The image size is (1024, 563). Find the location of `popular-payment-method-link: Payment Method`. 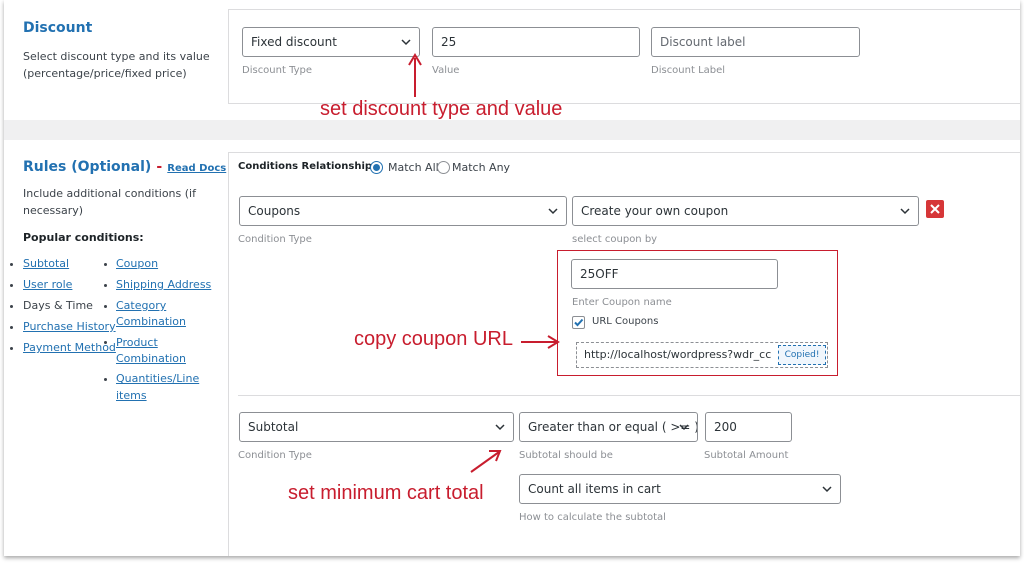

popular-payment-method-link: Payment Method is located at coordinates (69, 347).